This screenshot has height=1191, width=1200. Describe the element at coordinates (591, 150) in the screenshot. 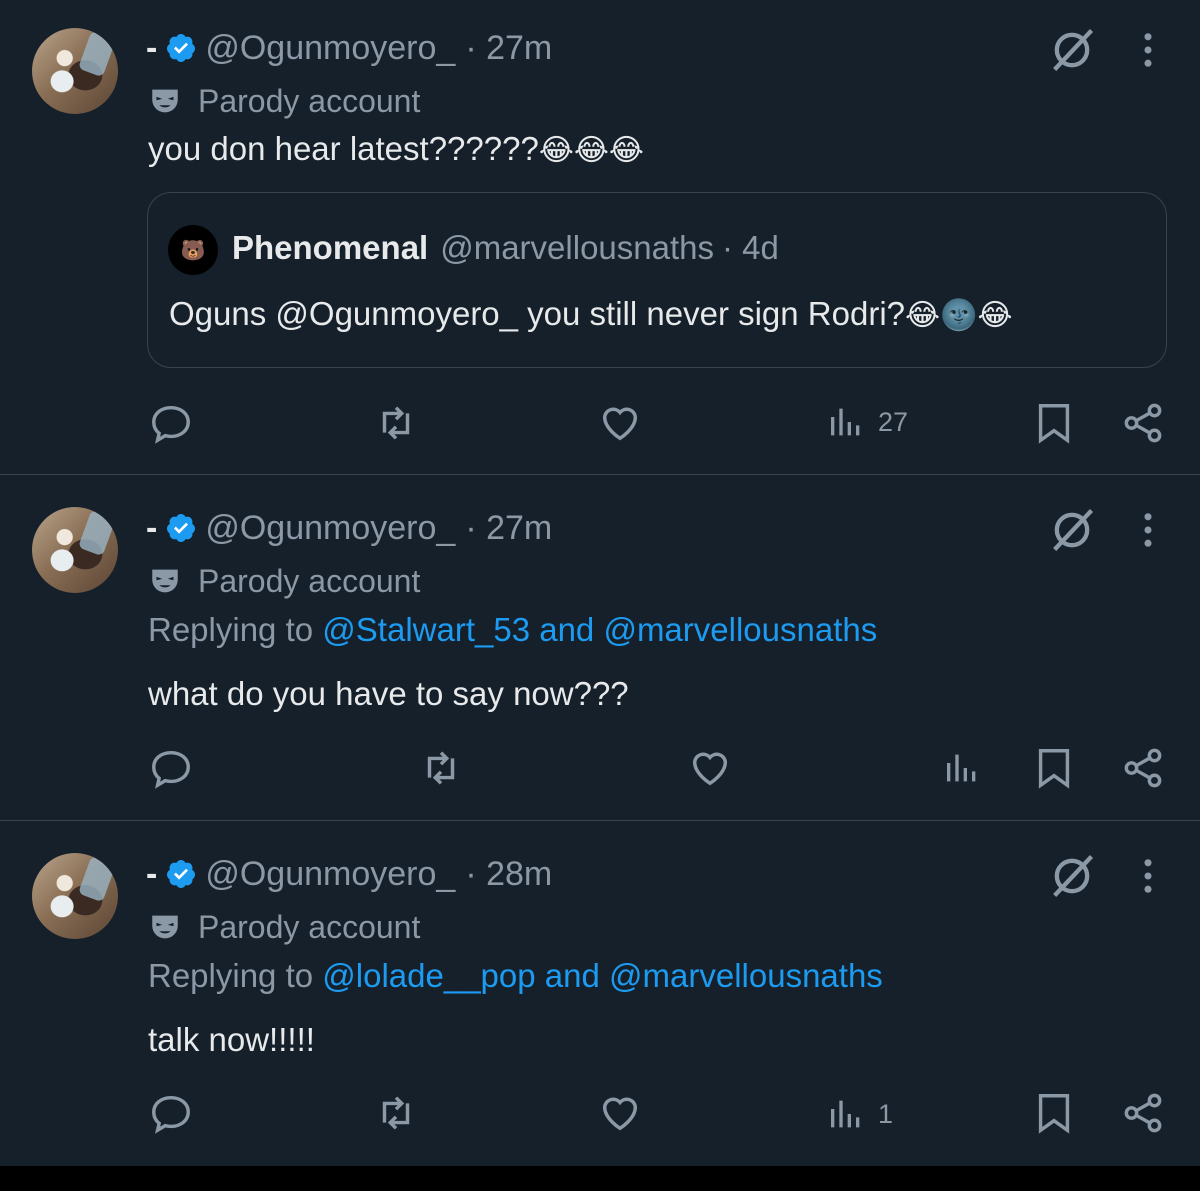

I see `tweet-emoji: 😂😂😂` at that location.